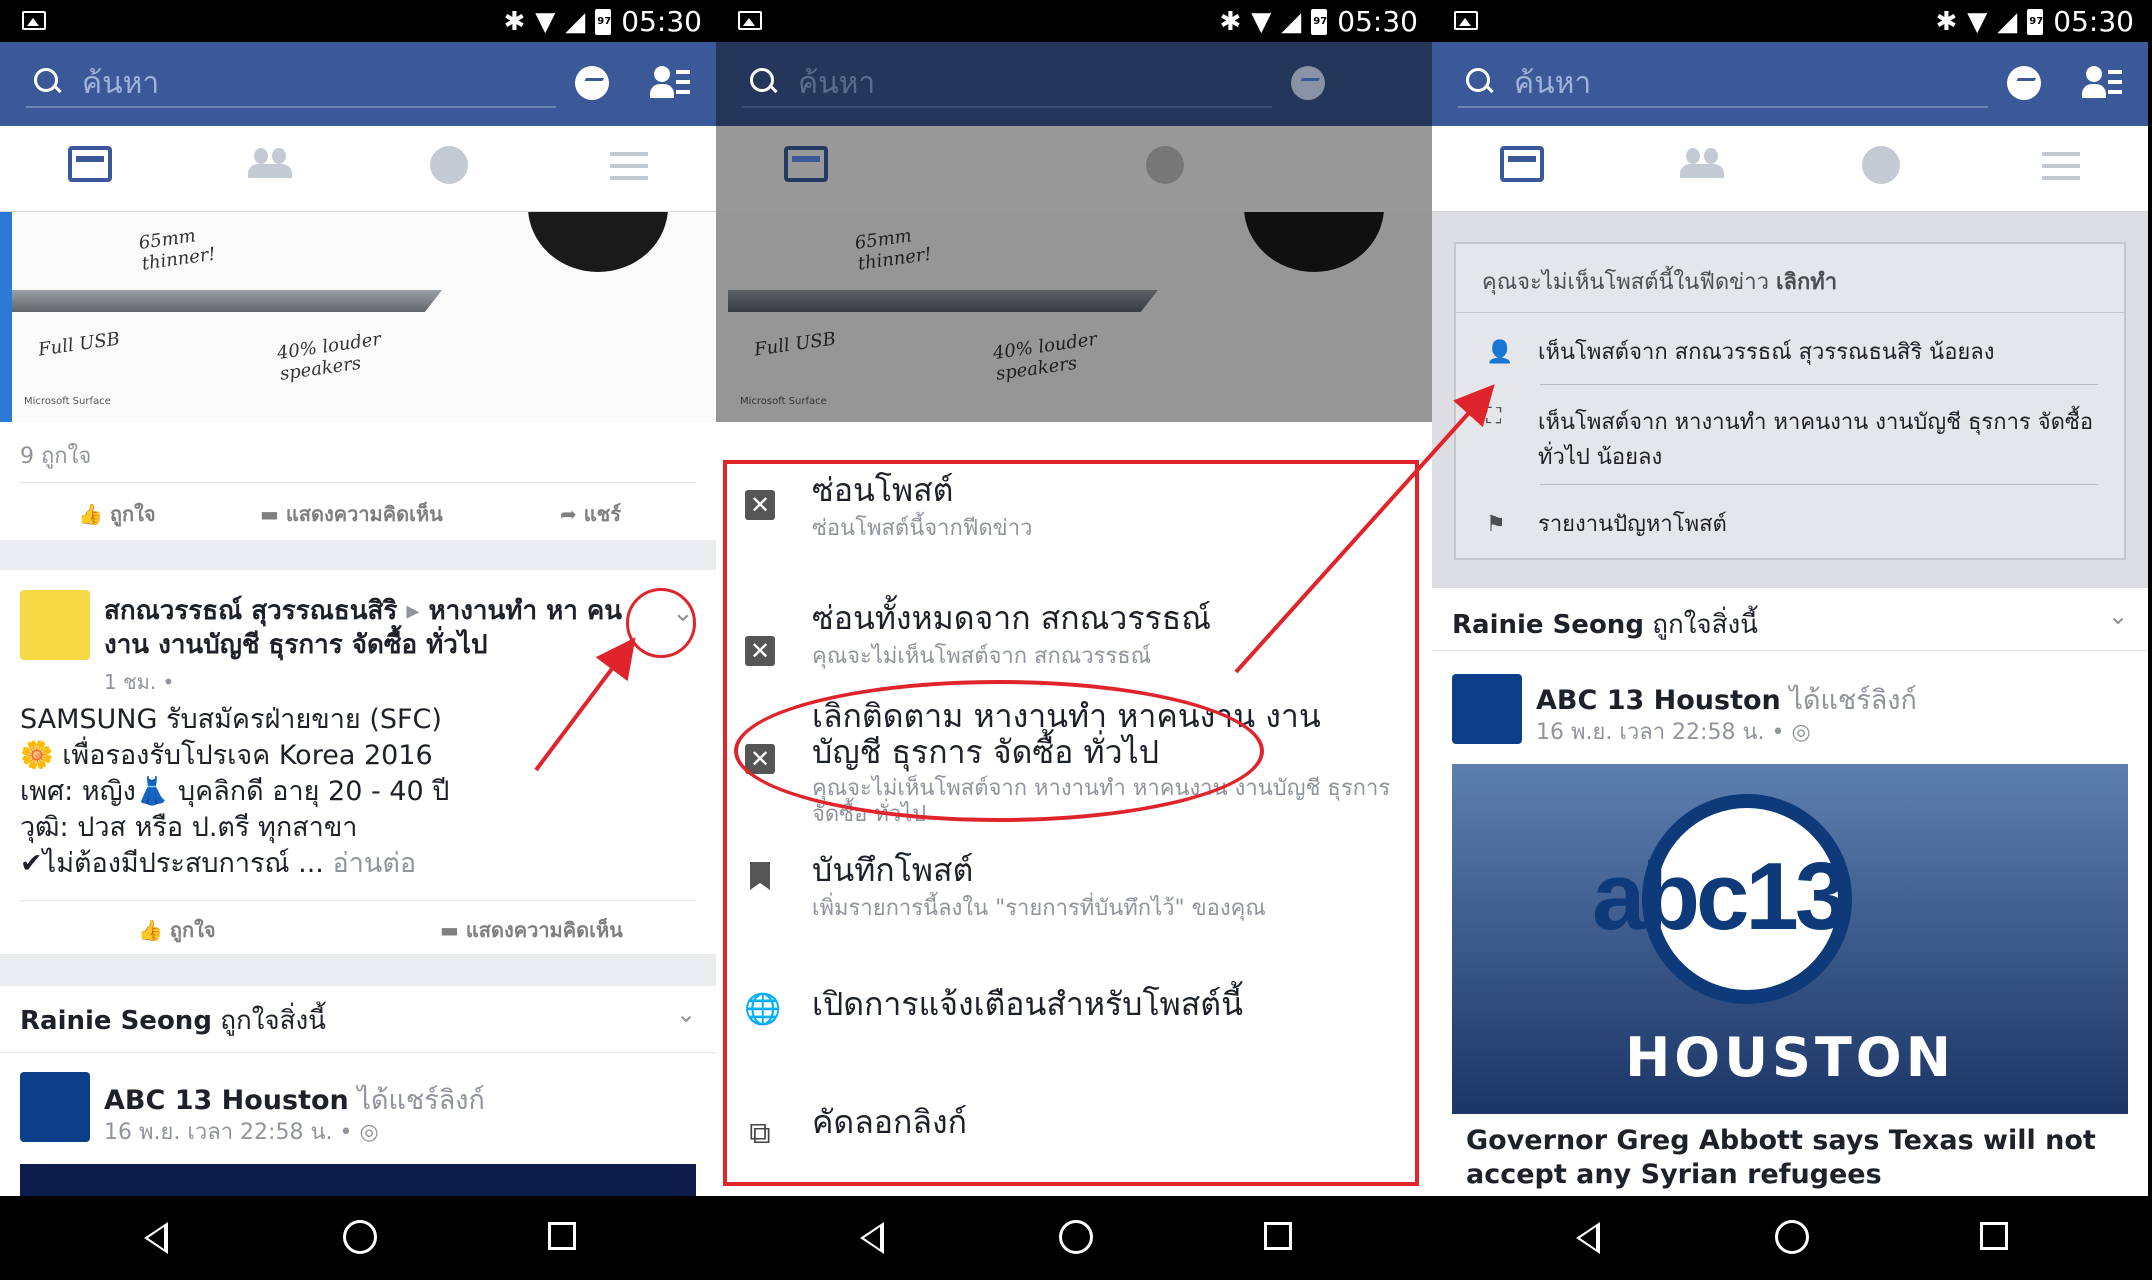  I want to click on arrow-to-options, so click(1364, 529).